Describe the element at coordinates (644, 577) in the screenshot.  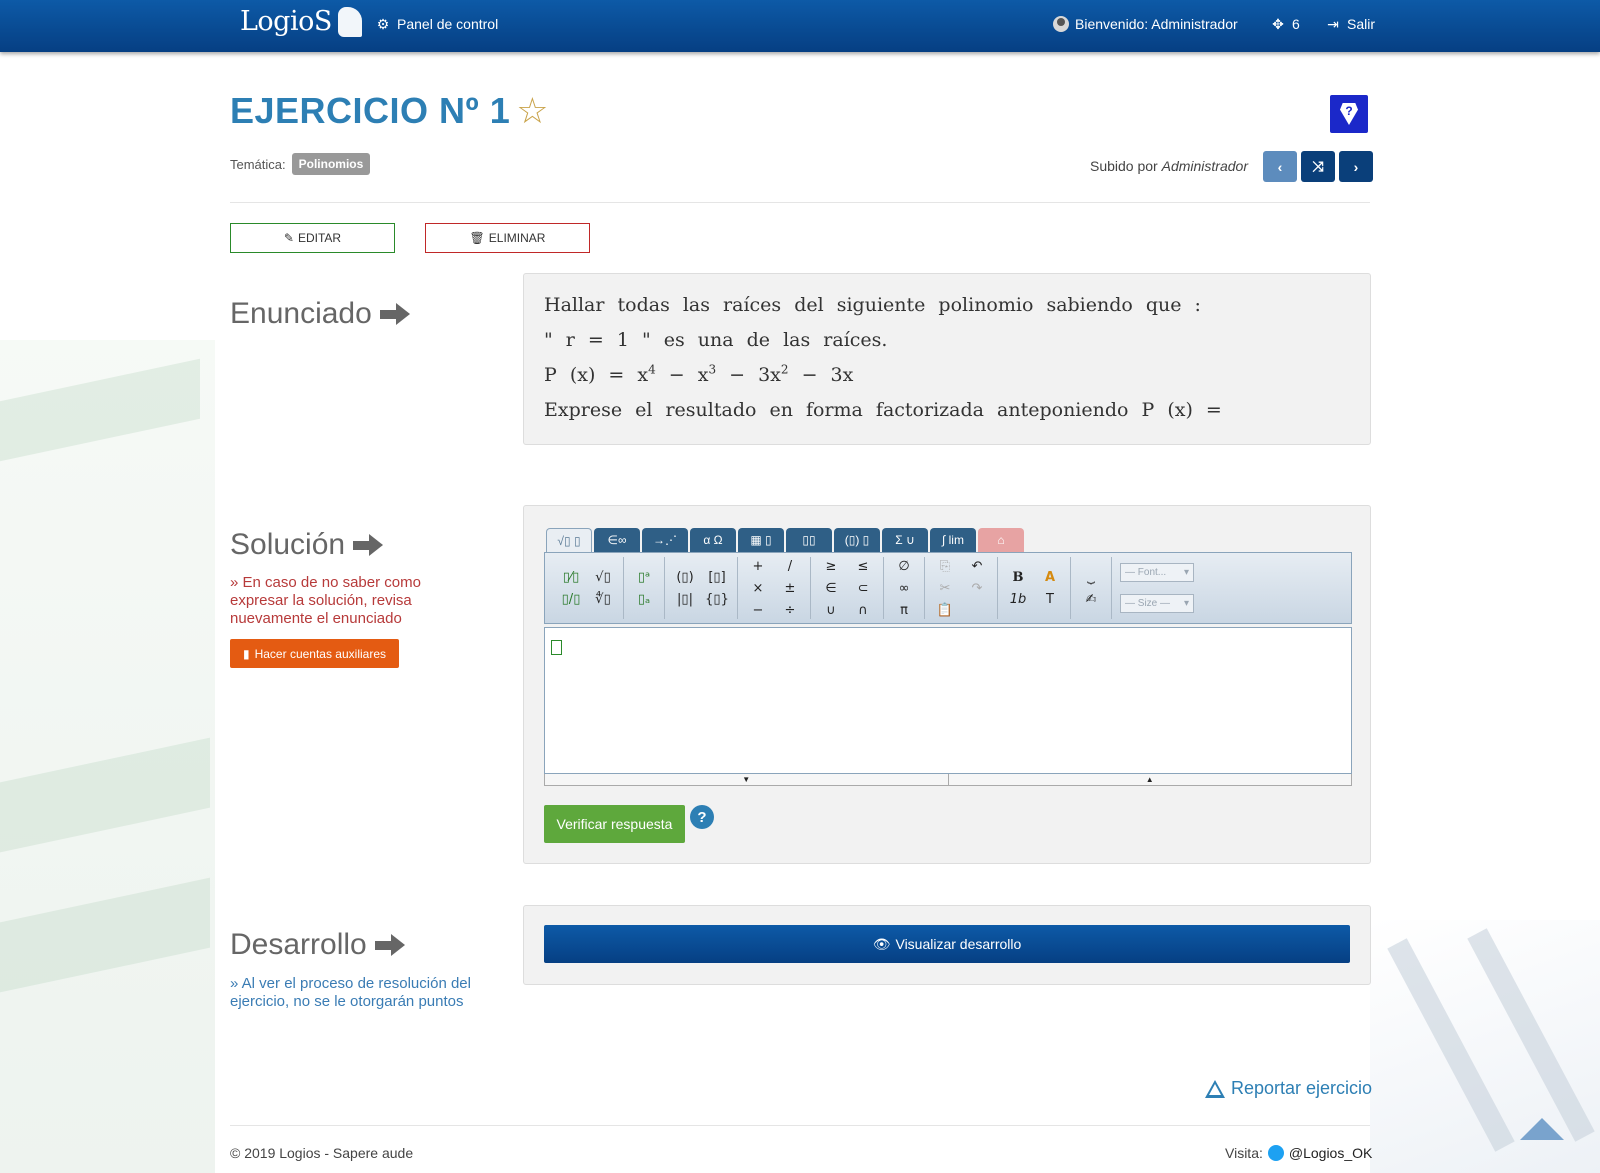
I see `superscript-icon: ▯ᵃ` at that location.